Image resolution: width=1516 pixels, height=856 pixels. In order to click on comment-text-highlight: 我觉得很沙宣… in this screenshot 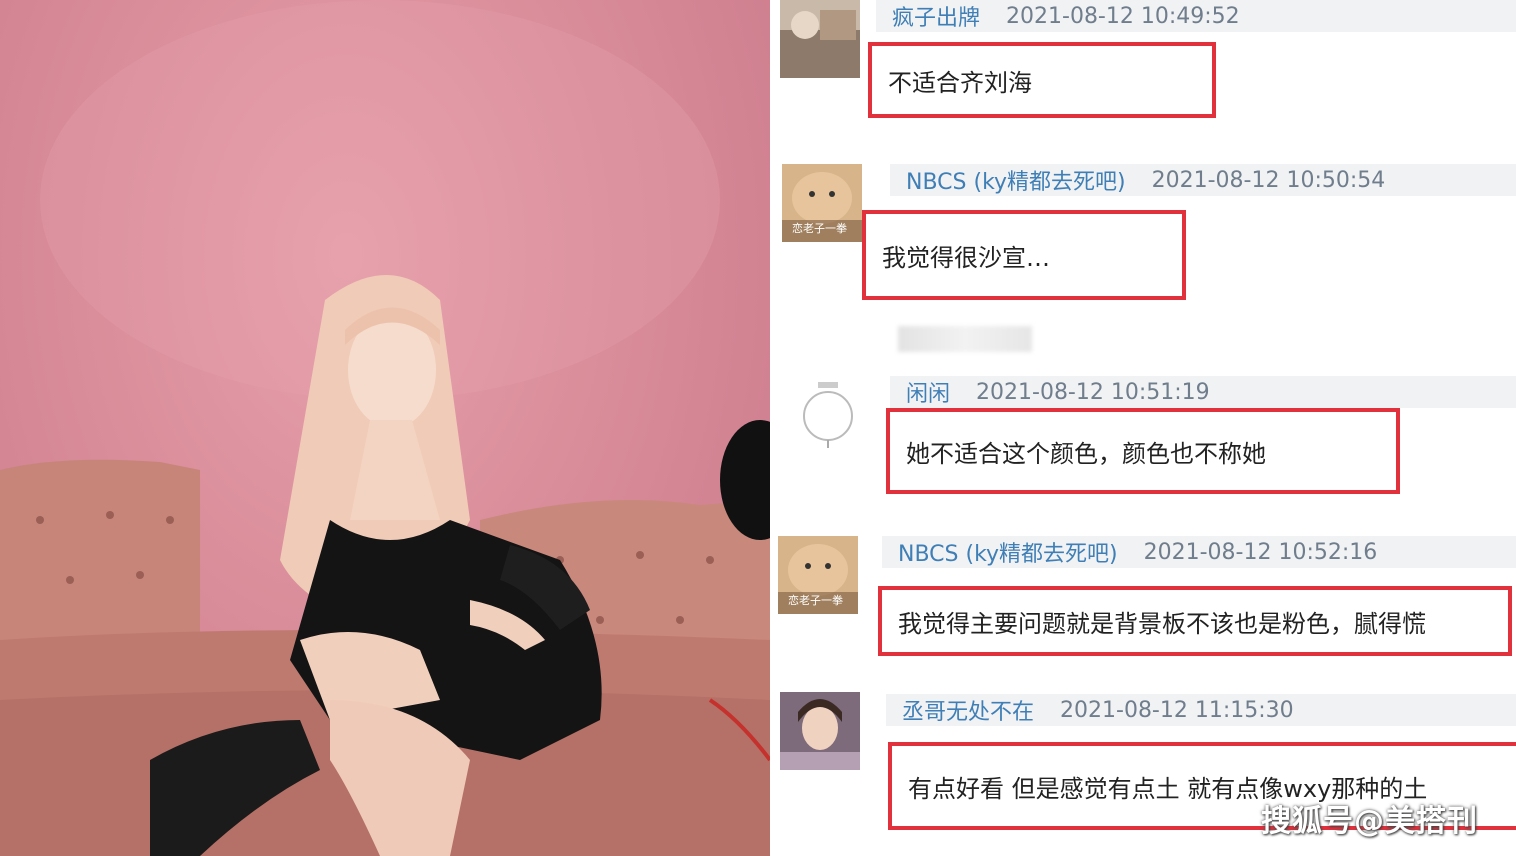, I will do `click(1024, 255)`.